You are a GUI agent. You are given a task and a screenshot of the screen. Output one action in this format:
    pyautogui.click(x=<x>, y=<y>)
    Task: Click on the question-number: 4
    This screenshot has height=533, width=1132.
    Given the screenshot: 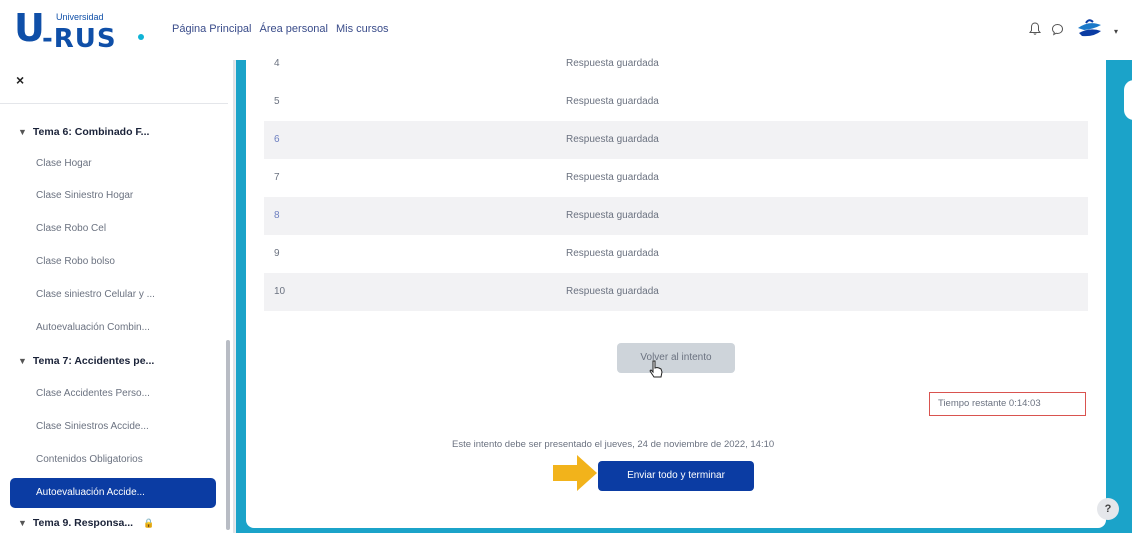 What is the action you would take?
    pyautogui.click(x=277, y=63)
    